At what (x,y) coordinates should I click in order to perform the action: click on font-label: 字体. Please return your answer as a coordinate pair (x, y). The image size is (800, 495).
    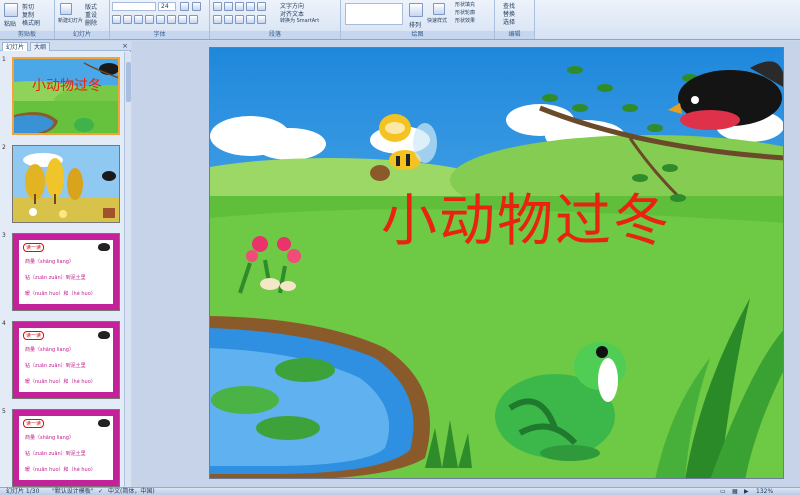
    Looking at the image, I should click on (159, 35).